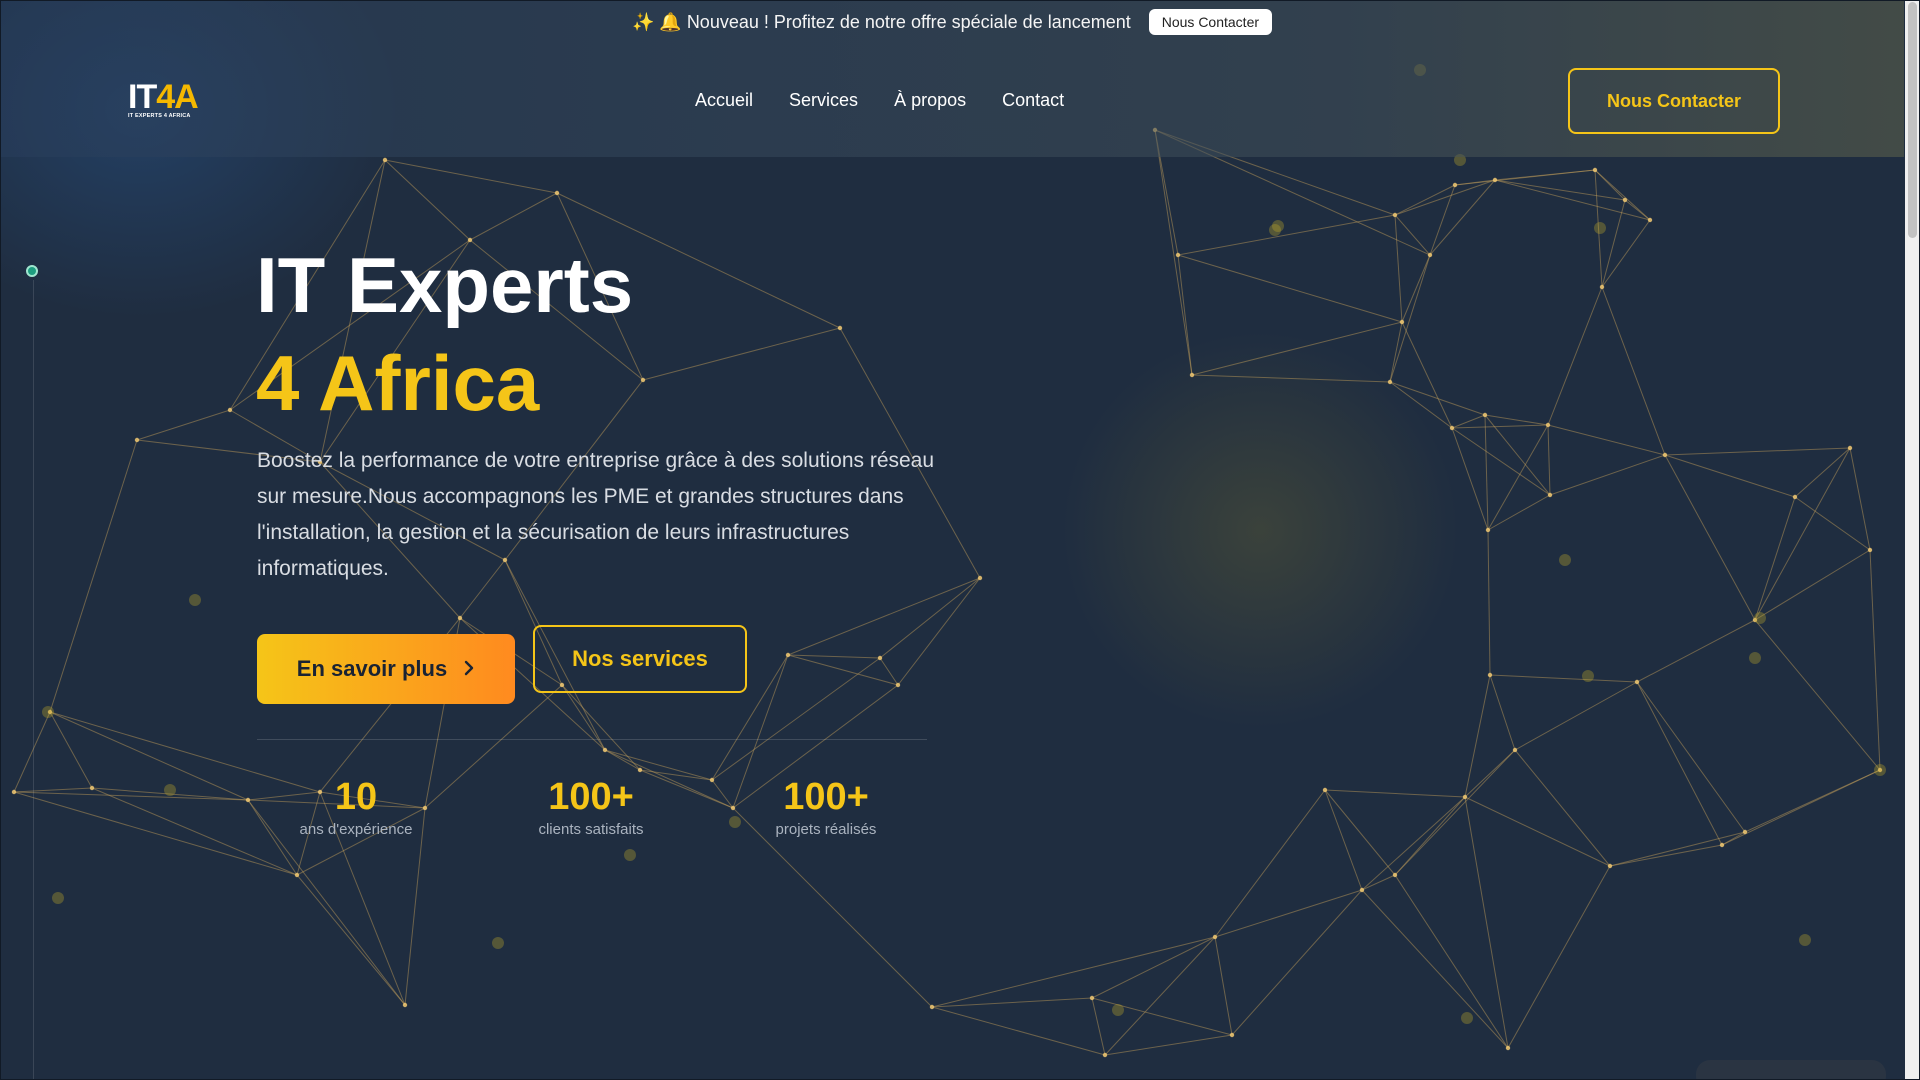 The width and height of the screenshot is (1920, 1080). Describe the element at coordinates (1210, 22) in the screenshot. I see `announcement-contact-button: Nous Contacter` at that location.